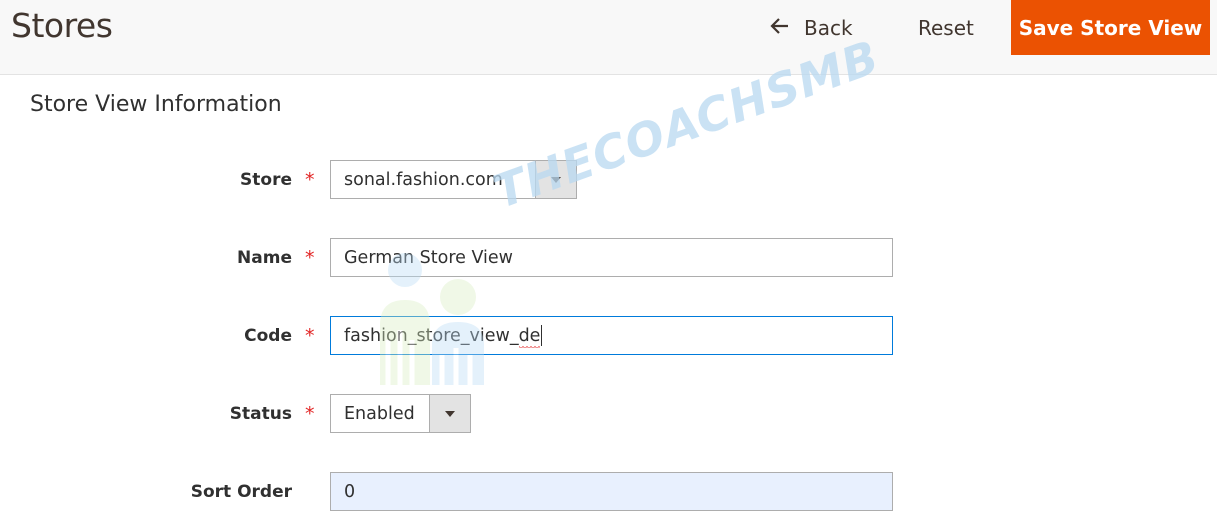  Describe the element at coordinates (611, 491) in the screenshot. I see `sort-order-input: 0` at that location.